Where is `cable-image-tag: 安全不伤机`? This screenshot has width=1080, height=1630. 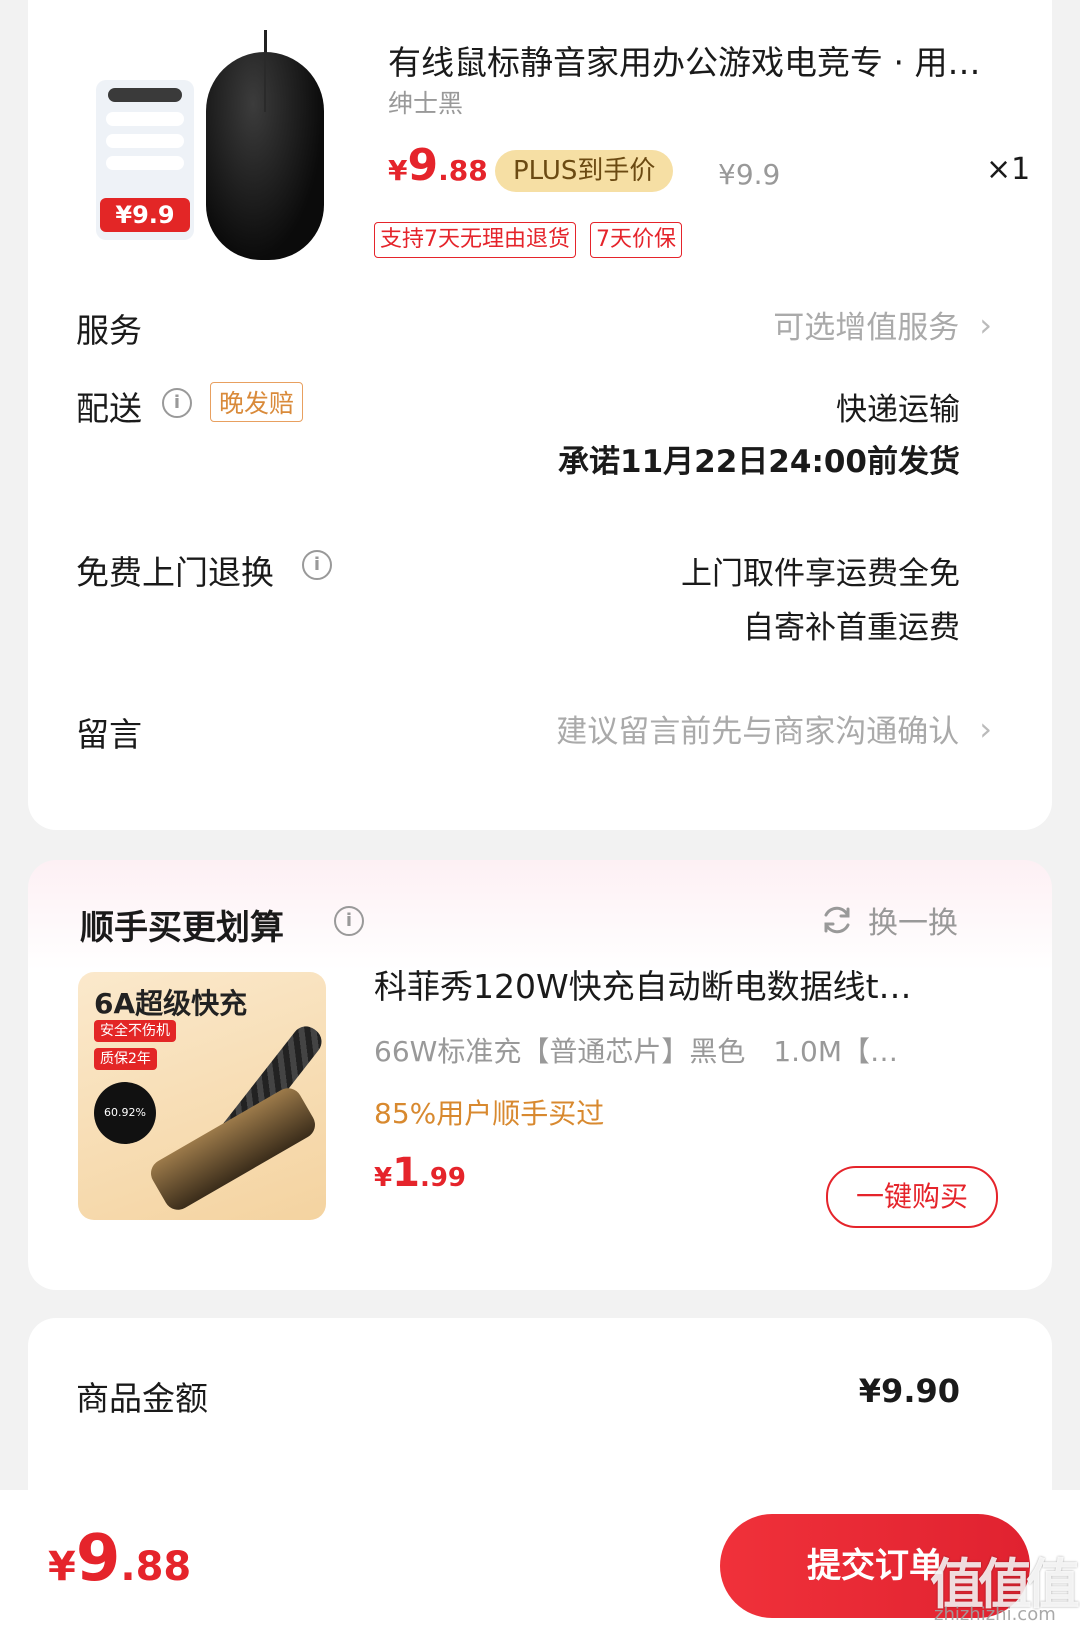
cable-image-tag: 安全不伤机 is located at coordinates (135, 1031).